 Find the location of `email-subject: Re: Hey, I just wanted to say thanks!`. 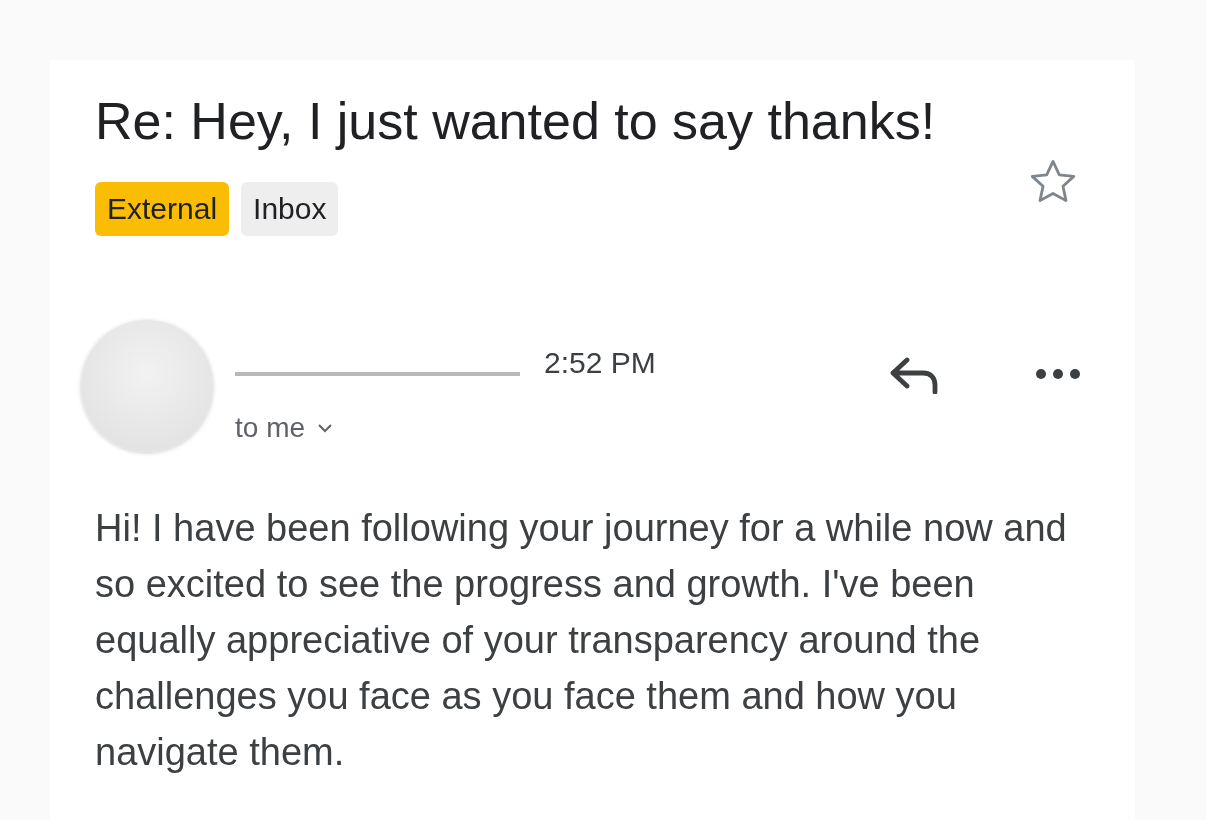

email-subject: Re: Hey, I just wanted to say thanks! is located at coordinates (515, 121).